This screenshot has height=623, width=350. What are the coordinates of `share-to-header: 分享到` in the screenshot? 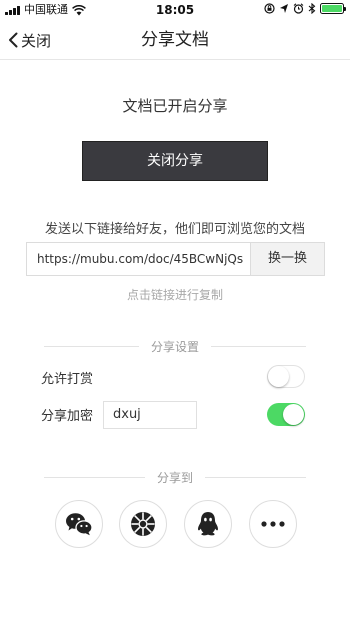 It's located at (175, 477).